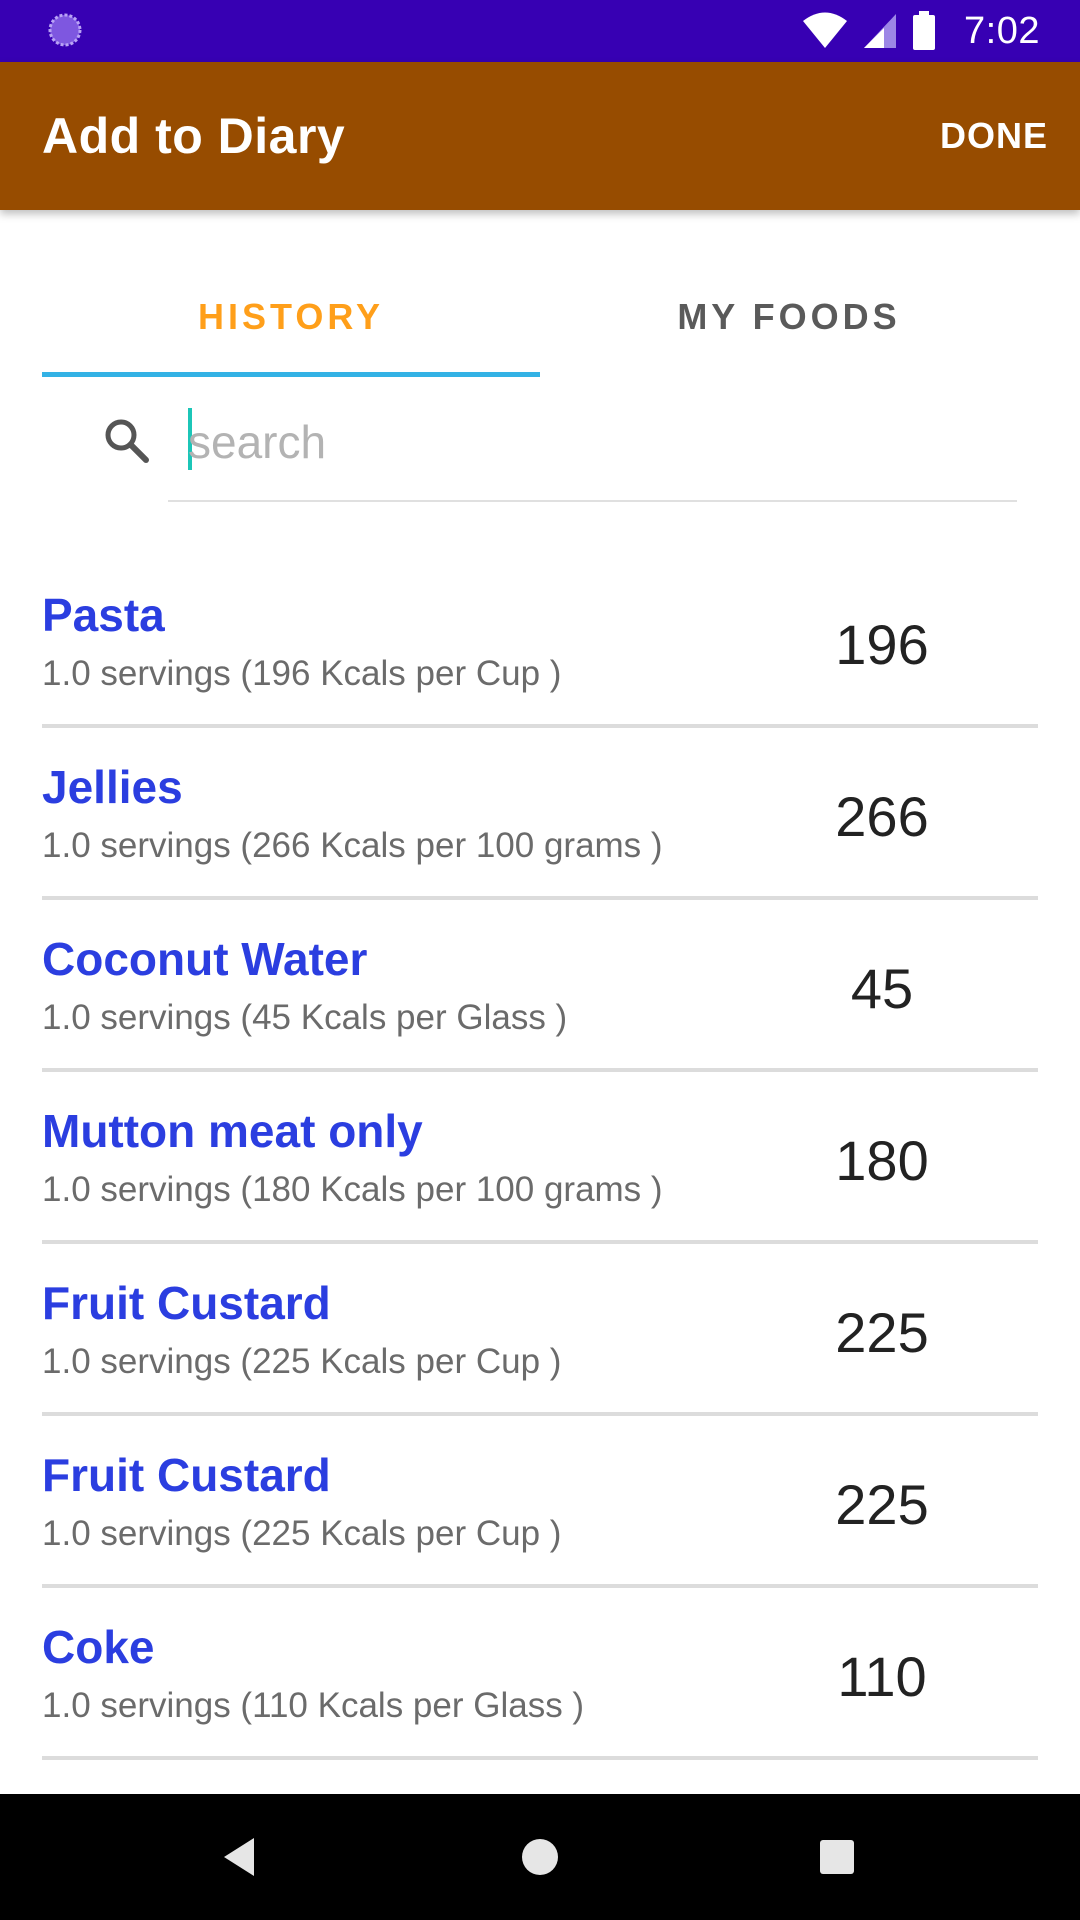 The image size is (1080, 1920). I want to click on food-name: Pasta, so click(103, 615).